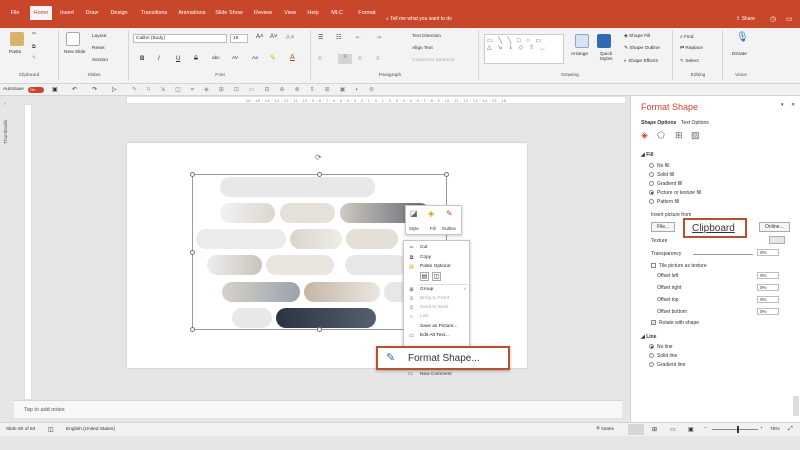 The image size is (800, 450). Describe the element at coordinates (255, 58) in the screenshot. I see `change-case-button: Aa` at that location.